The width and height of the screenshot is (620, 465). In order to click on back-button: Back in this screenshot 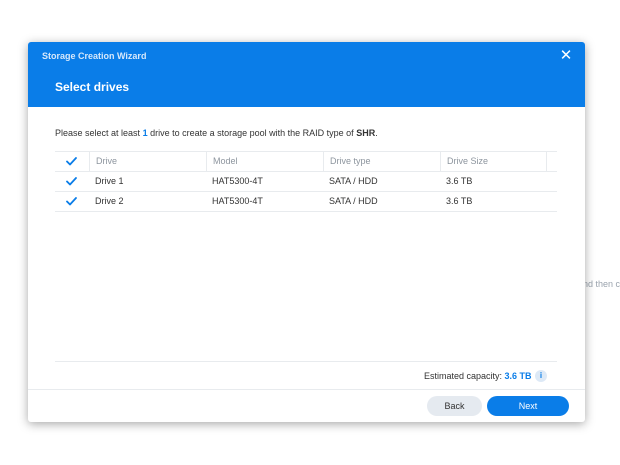, I will do `click(454, 406)`.